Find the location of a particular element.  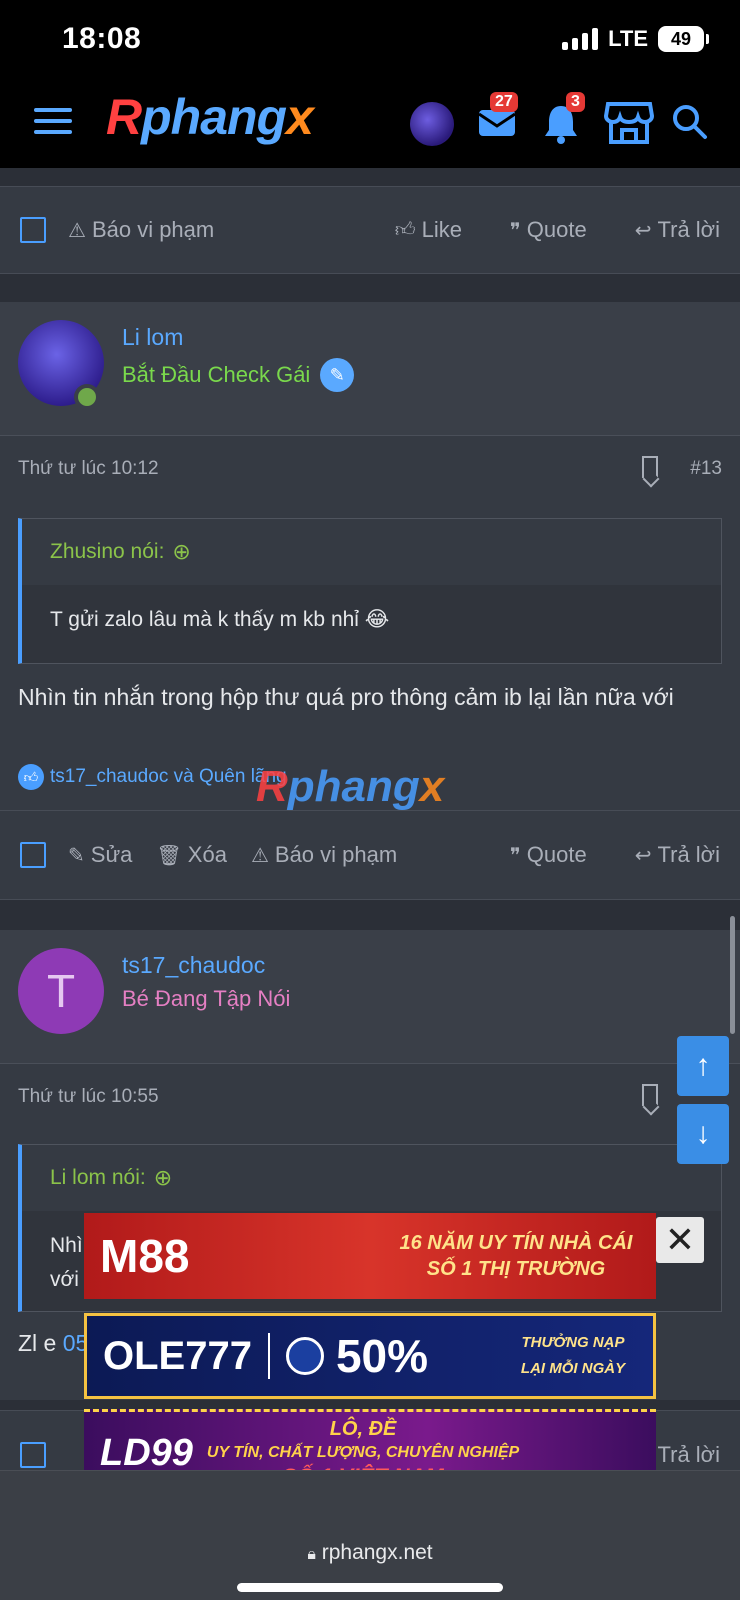

online-status-icon is located at coordinates (87, 397).